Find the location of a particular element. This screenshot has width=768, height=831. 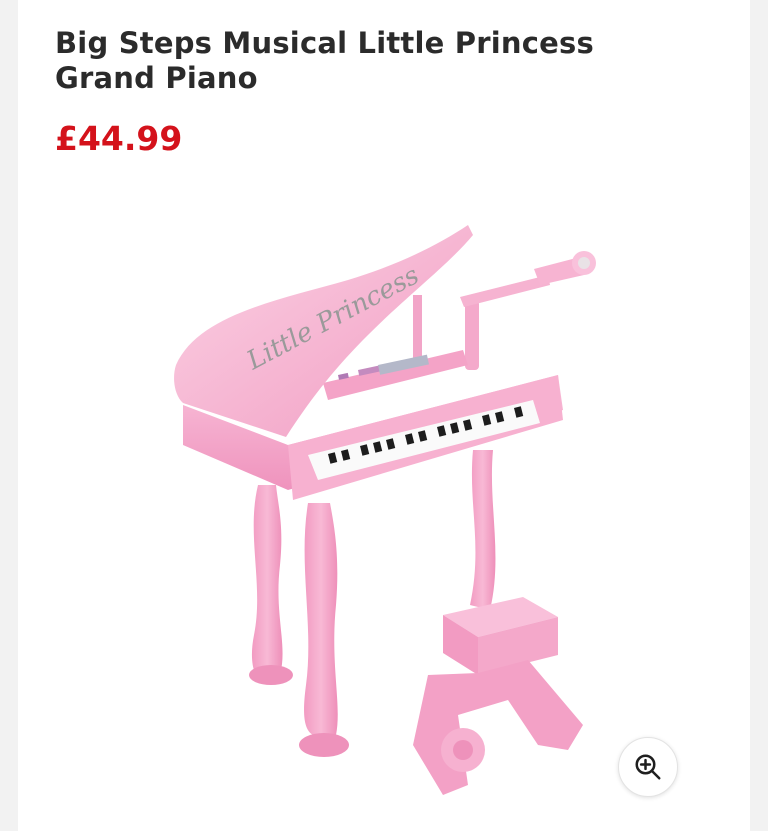

piano-leg-front is located at coordinates (321, 619).